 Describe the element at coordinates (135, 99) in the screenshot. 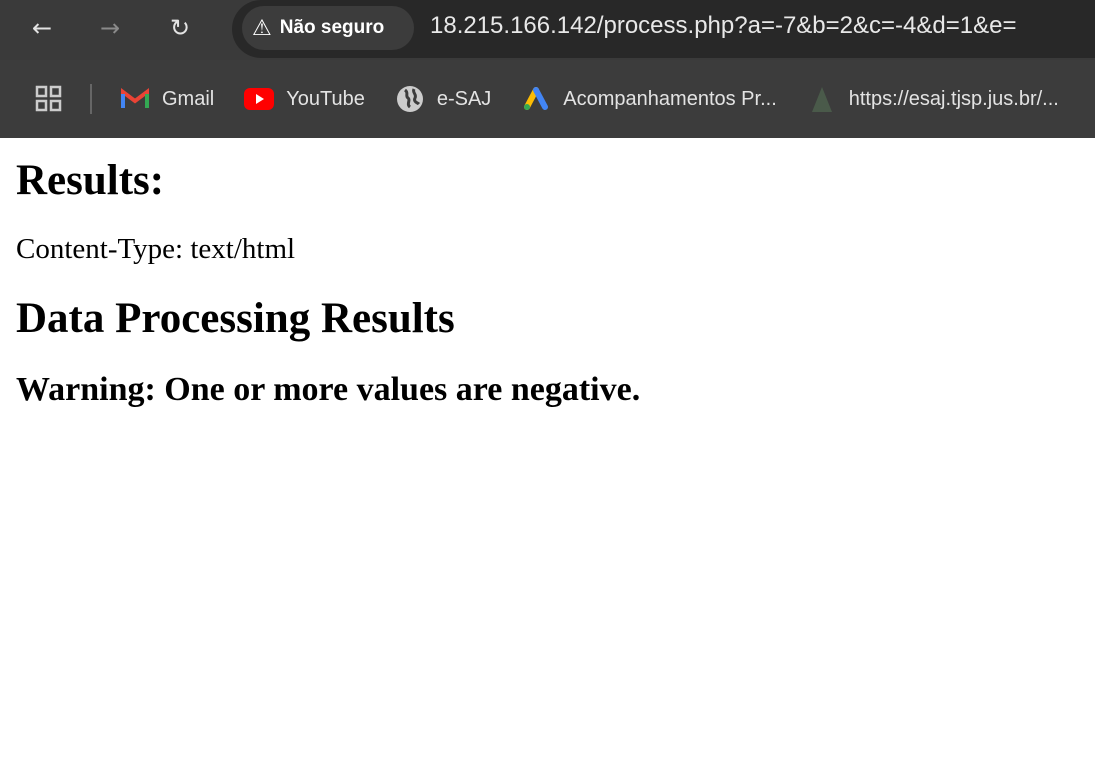

I see `gmail-icon` at that location.